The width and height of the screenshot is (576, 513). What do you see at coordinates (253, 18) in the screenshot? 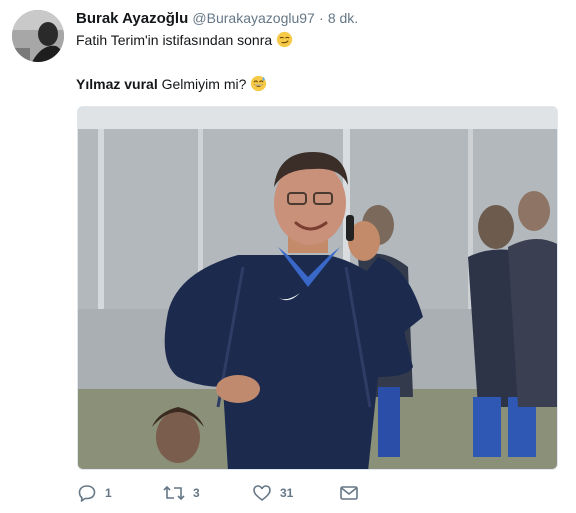
I see `user-handle: @Burakayazoglu97` at bounding box center [253, 18].